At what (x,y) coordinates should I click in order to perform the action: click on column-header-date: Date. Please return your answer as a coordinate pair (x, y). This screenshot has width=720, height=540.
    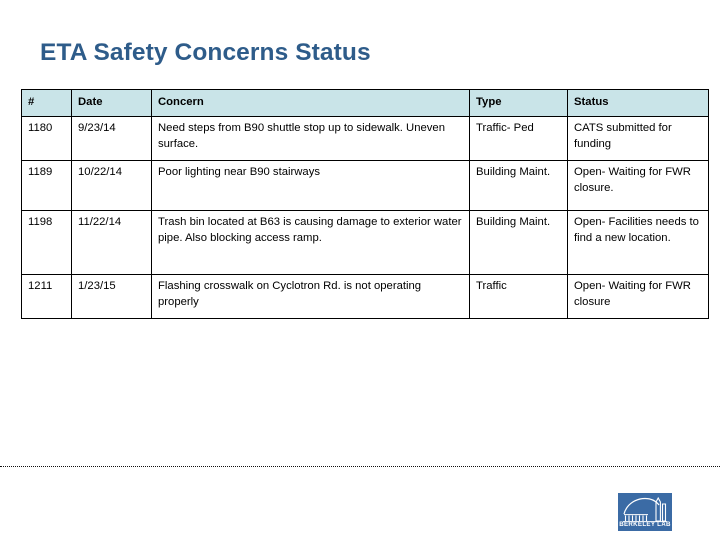
    Looking at the image, I should click on (111, 103).